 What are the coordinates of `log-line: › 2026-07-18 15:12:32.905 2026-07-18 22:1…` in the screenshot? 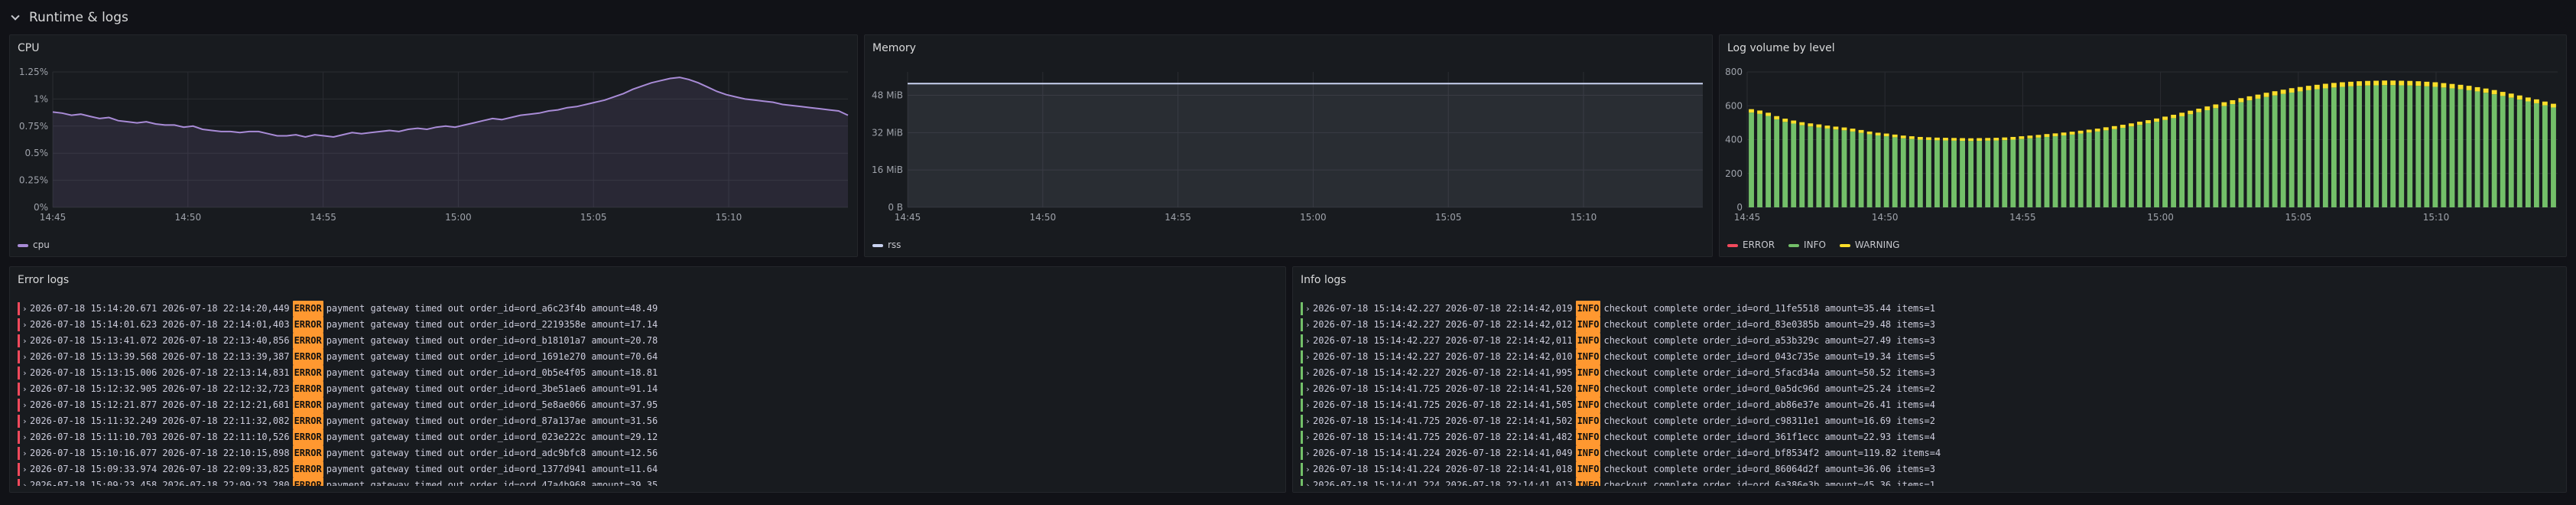 It's located at (648, 389).